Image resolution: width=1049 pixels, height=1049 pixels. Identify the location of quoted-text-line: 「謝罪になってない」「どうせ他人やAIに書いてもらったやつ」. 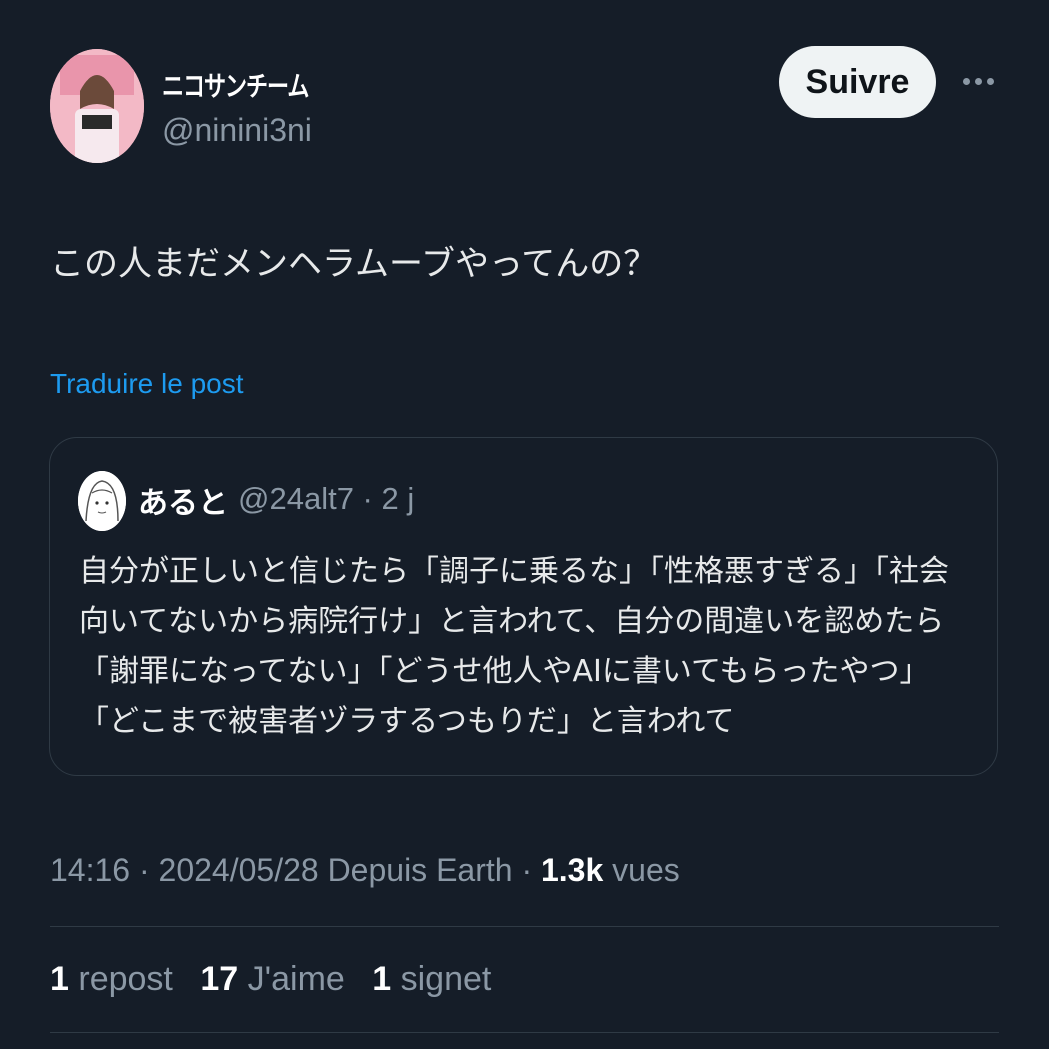
(504, 671).